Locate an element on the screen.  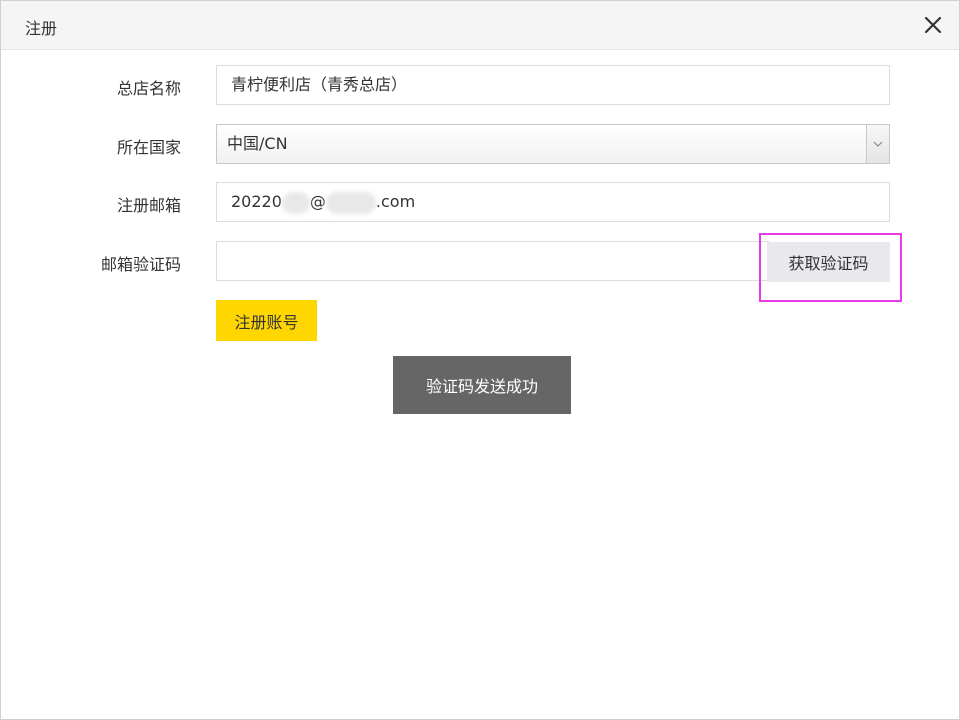
close-button is located at coordinates (933, 25).